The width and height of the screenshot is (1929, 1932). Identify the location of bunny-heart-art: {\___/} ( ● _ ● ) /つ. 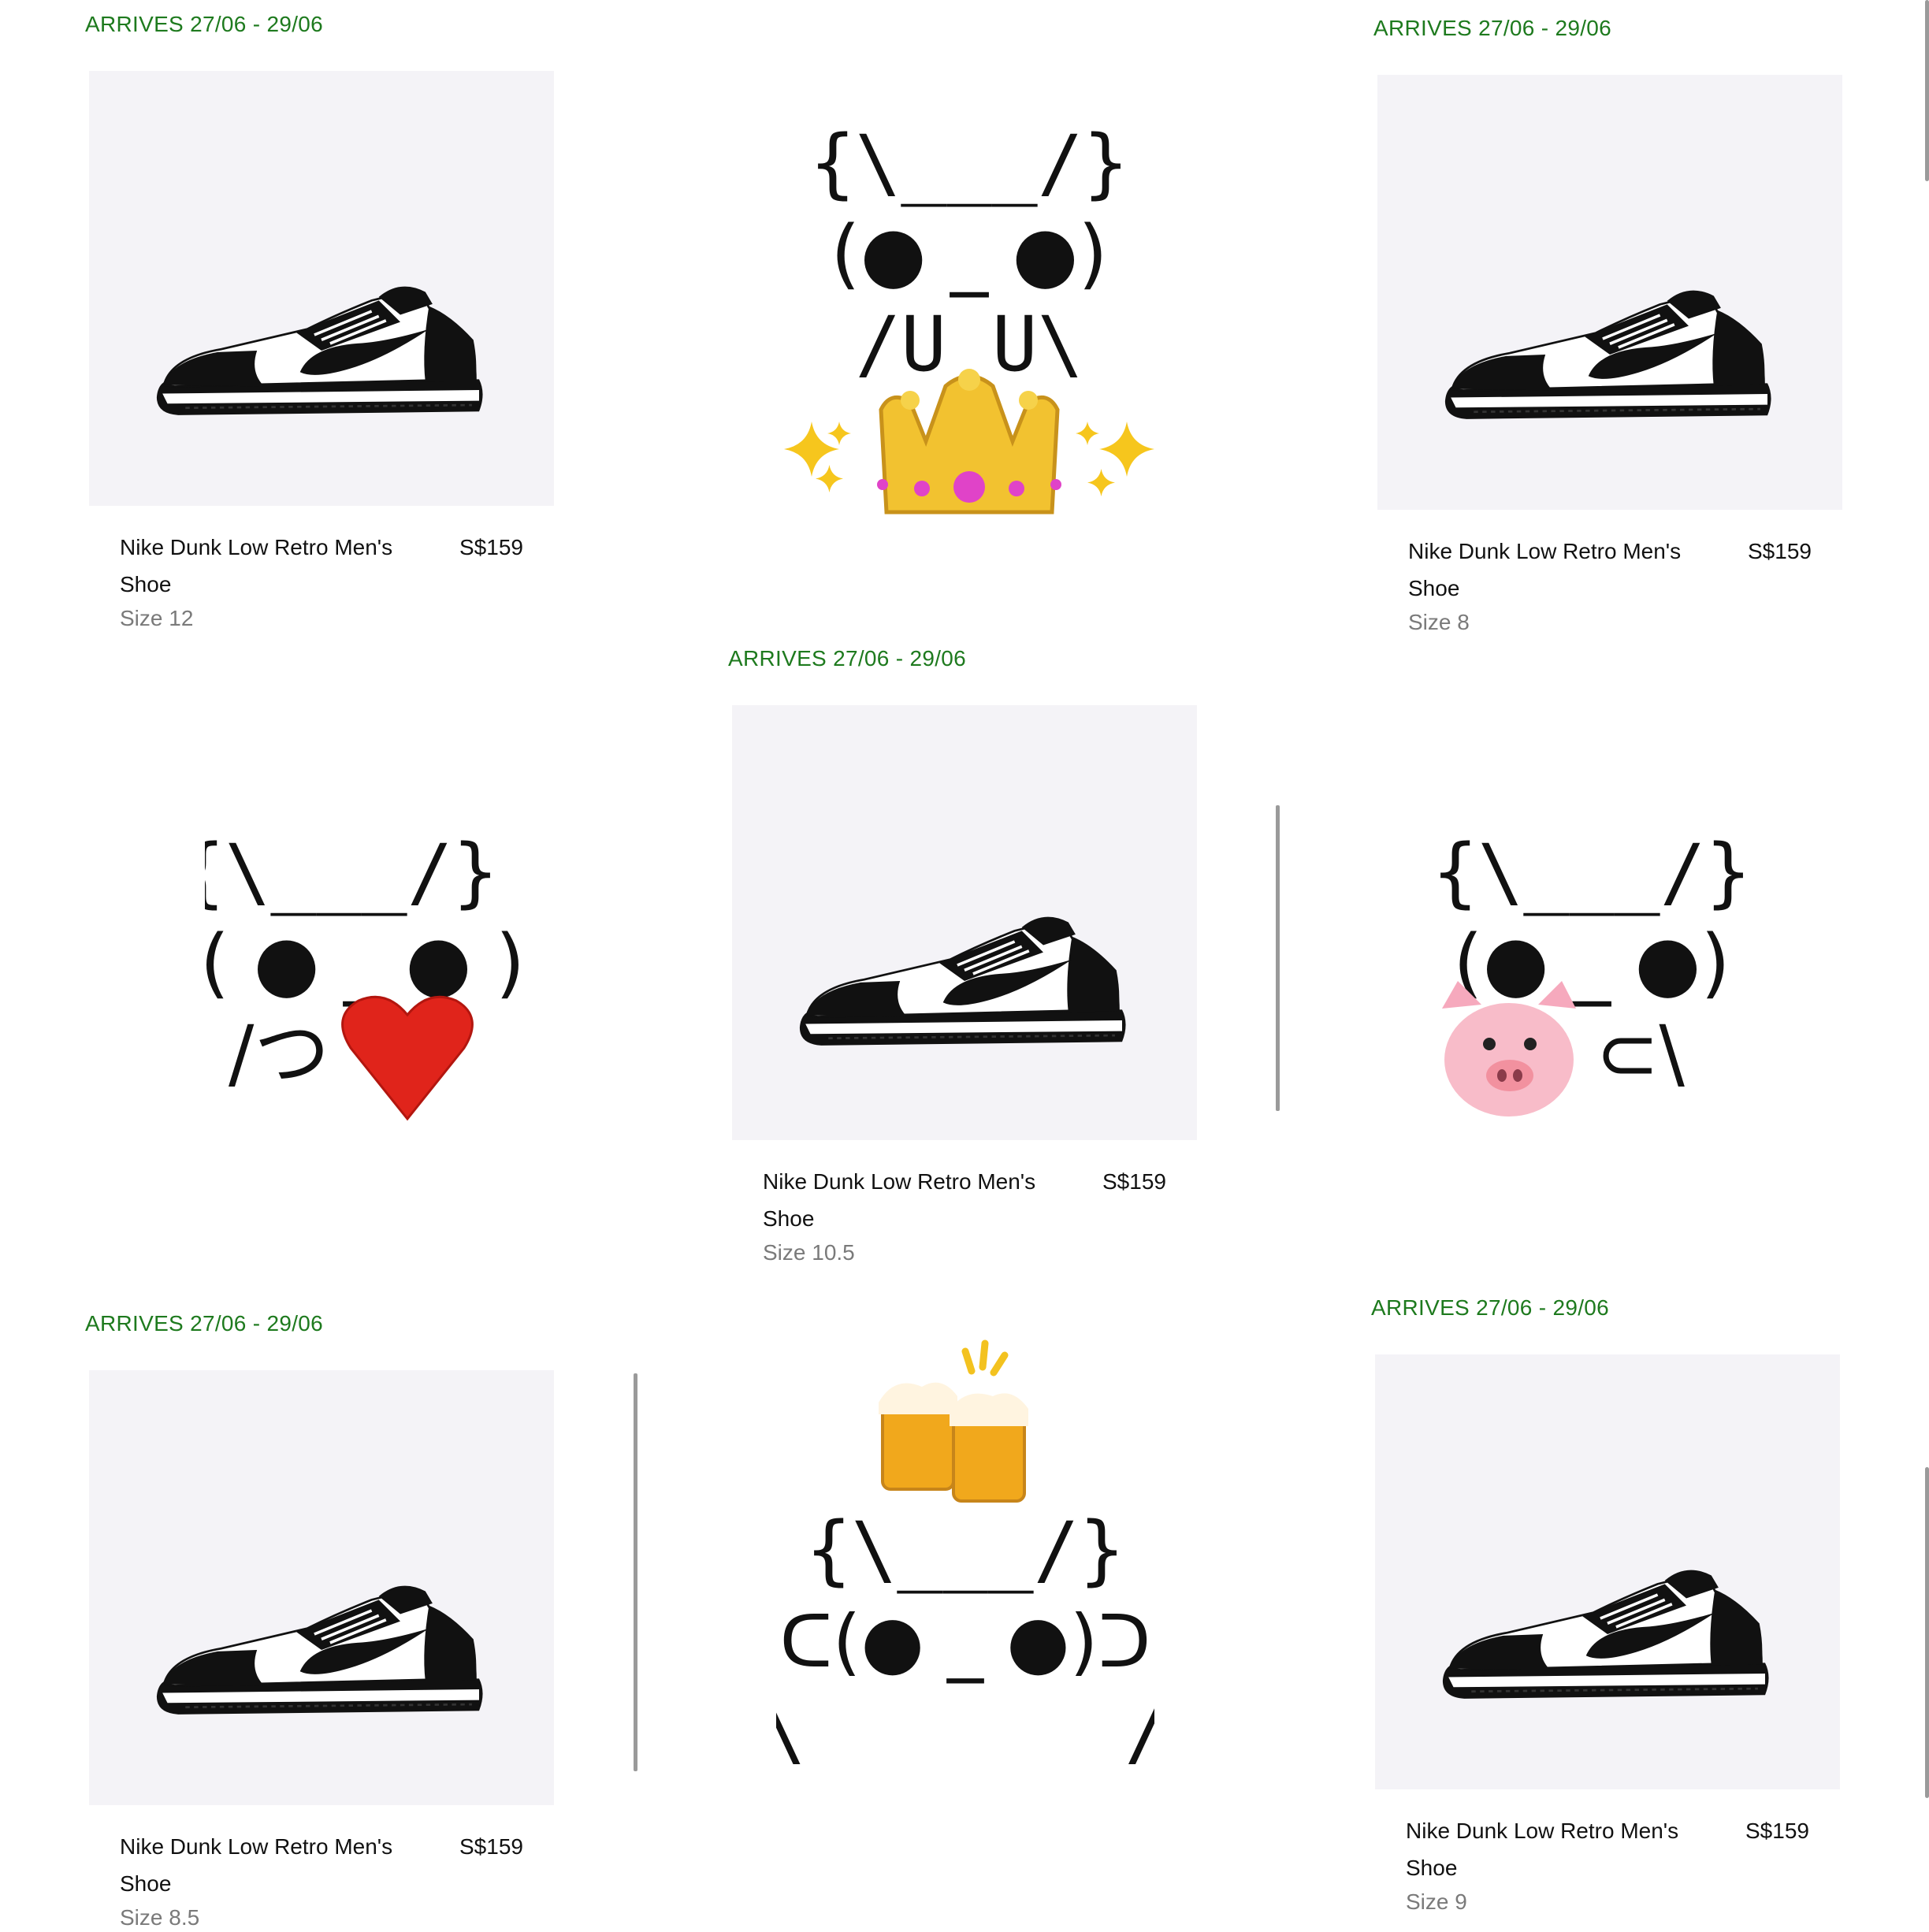
(378, 977).